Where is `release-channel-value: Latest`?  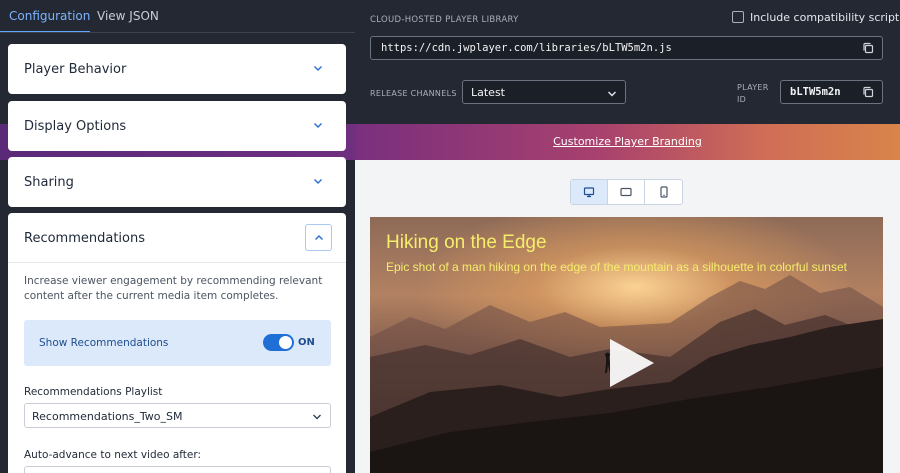
release-channel-value: Latest is located at coordinates (488, 92).